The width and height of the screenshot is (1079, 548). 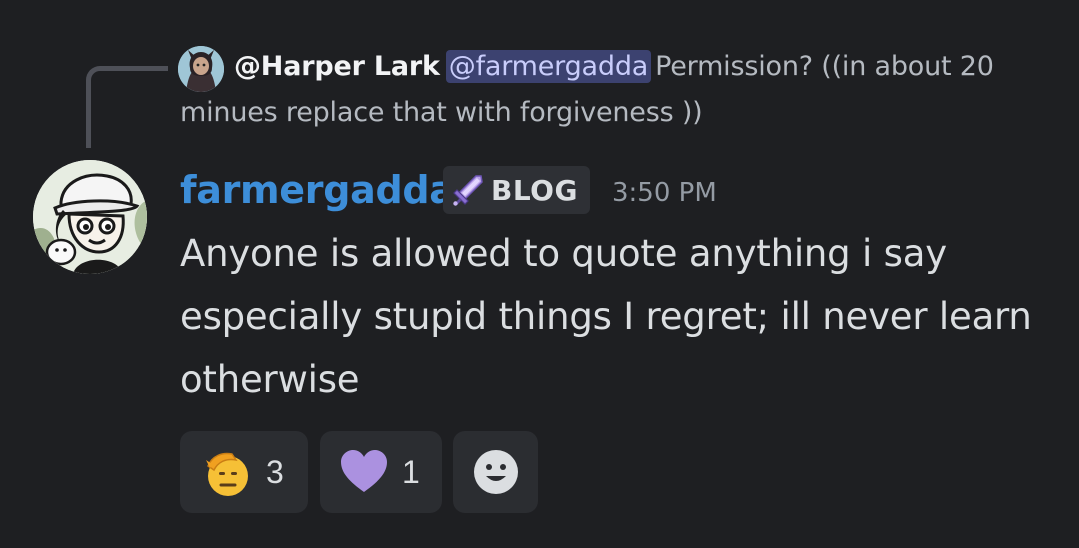 I want to click on reply-spine, so click(x=127, y=107).